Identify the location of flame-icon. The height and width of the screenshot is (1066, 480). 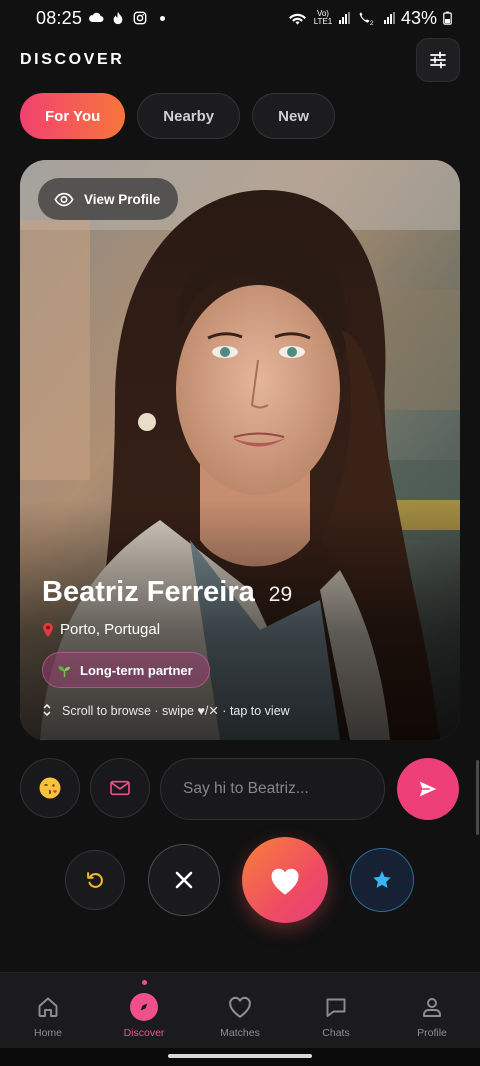
(118, 18).